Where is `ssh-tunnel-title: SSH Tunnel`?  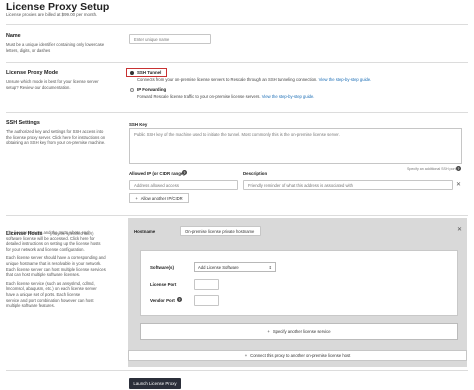
ssh-tunnel-title: SSH Tunnel is located at coordinates (149, 72).